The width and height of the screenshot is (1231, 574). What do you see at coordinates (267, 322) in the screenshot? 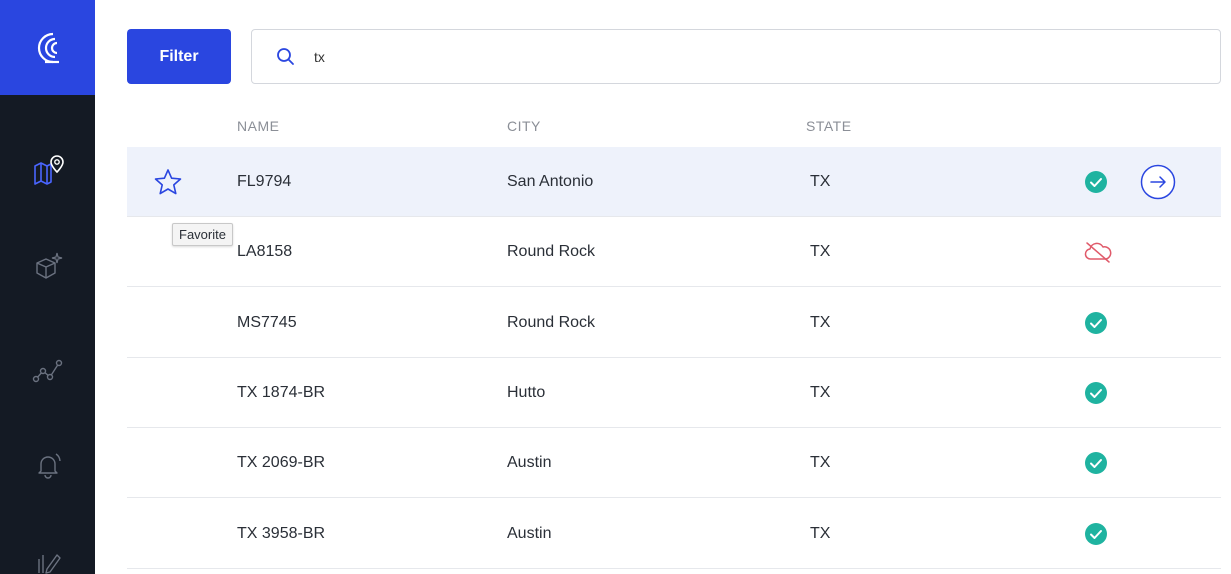
I see `cell-name: MS7745` at bounding box center [267, 322].